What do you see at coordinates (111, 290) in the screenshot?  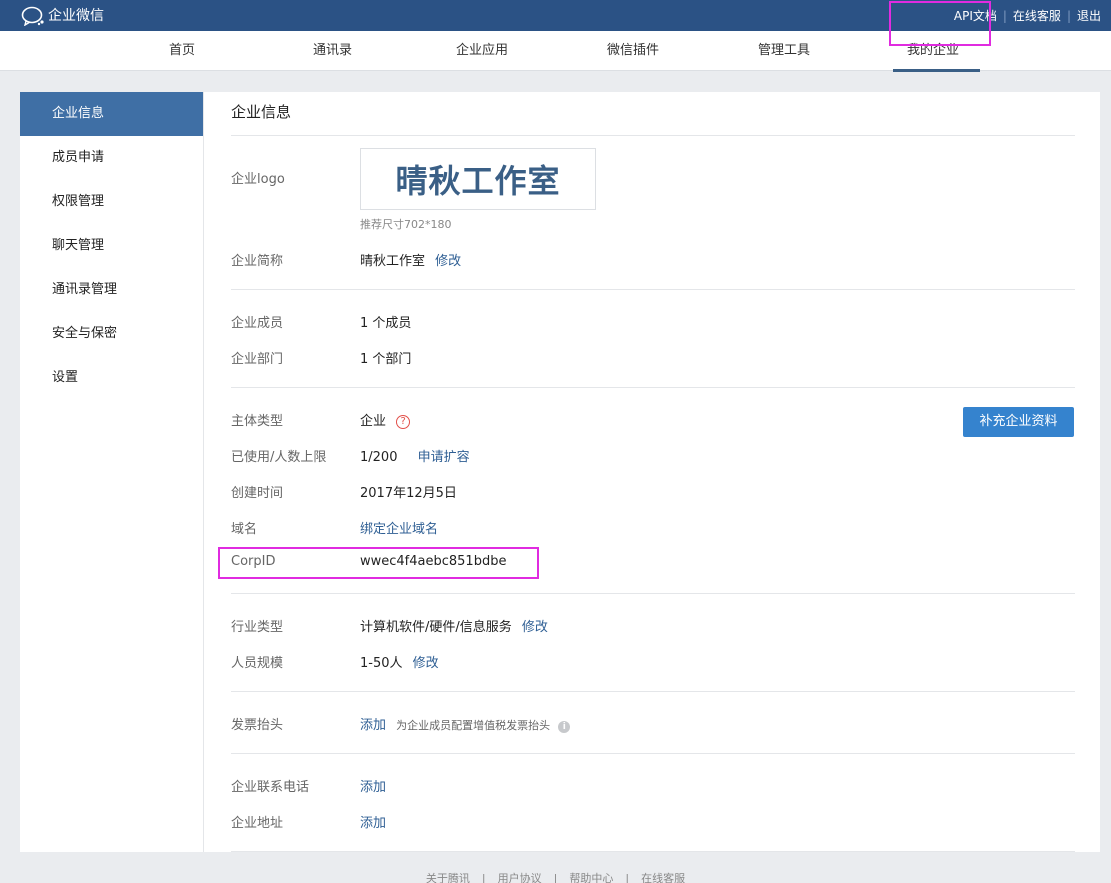 I see `sidebar-item-contacts-management: 通讯录管理` at bounding box center [111, 290].